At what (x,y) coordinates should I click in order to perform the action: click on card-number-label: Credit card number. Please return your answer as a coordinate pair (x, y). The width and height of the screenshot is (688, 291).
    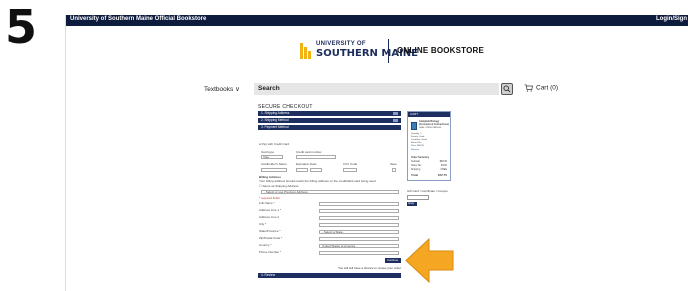
    Looking at the image, I should click on (309, 152).